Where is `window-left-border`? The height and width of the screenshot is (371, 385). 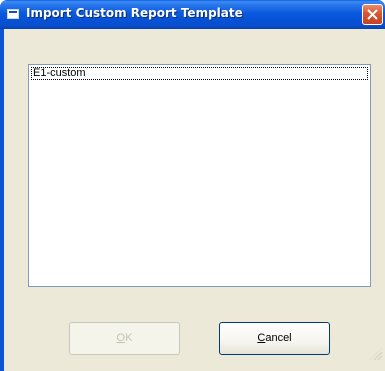 window-left-border is located at coordinates (2, 200).